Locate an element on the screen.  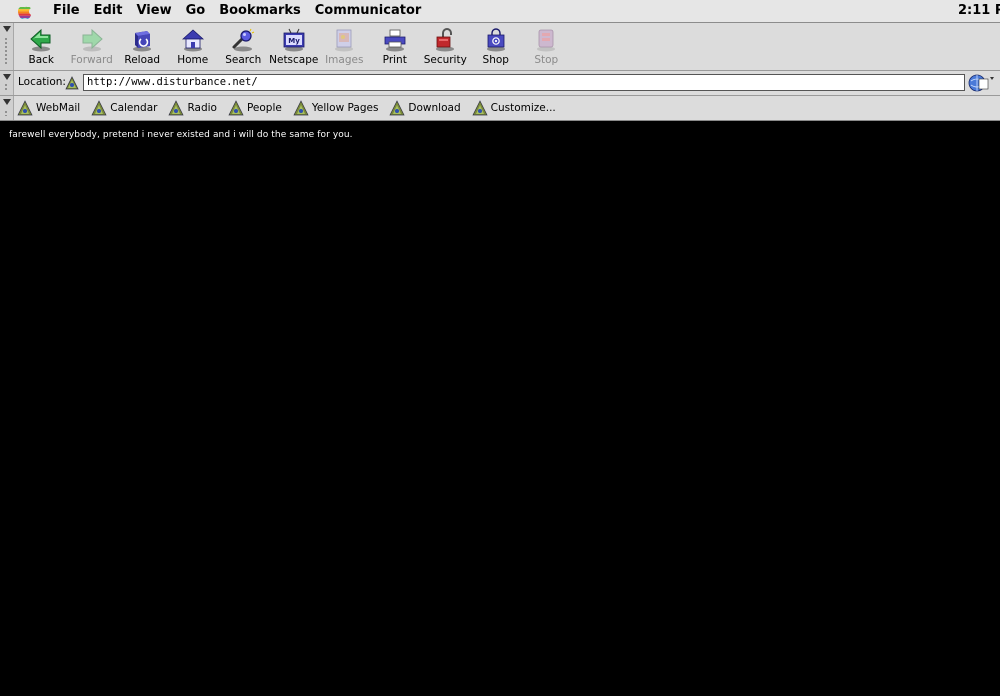
print-icon is located at coordinates (395, 40).